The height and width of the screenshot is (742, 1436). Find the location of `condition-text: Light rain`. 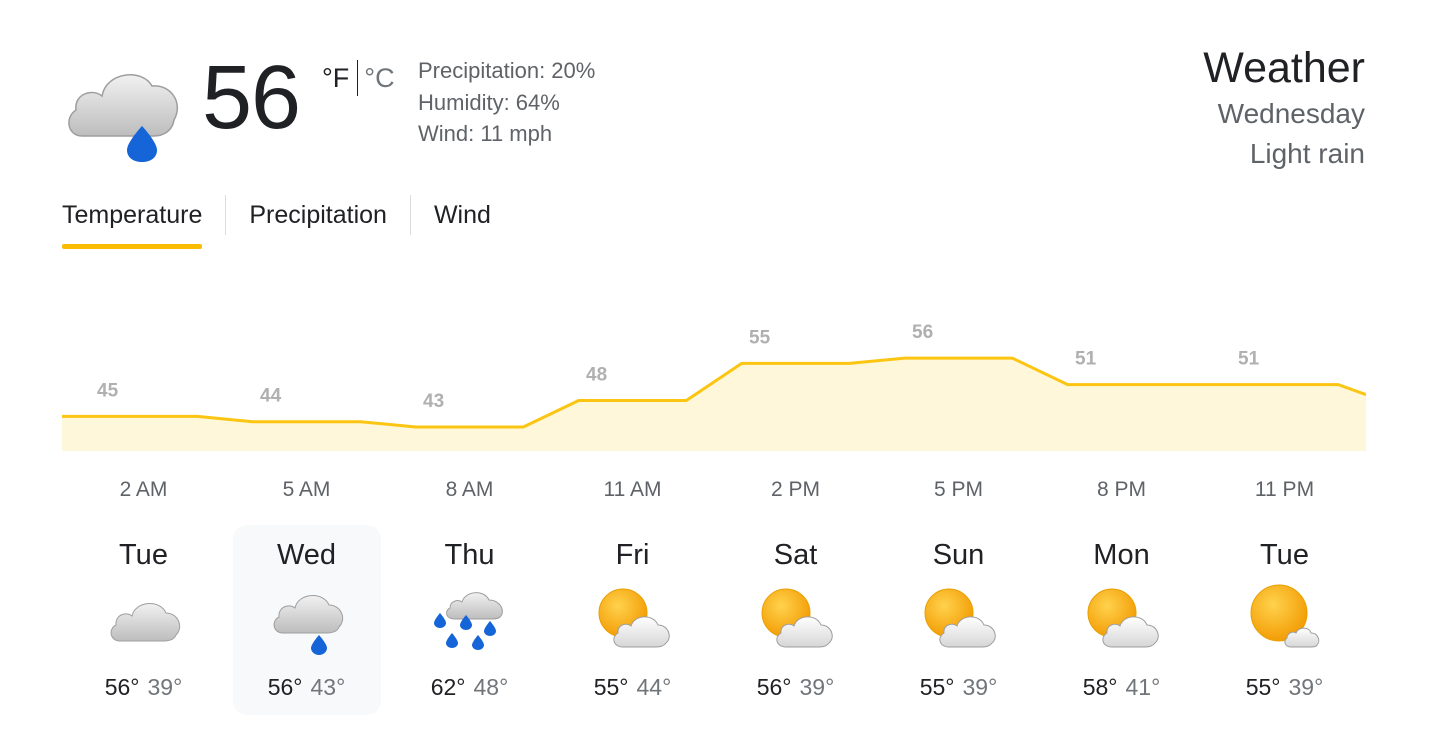

condition-text: Light rain is located at coordinates (1307, 153).